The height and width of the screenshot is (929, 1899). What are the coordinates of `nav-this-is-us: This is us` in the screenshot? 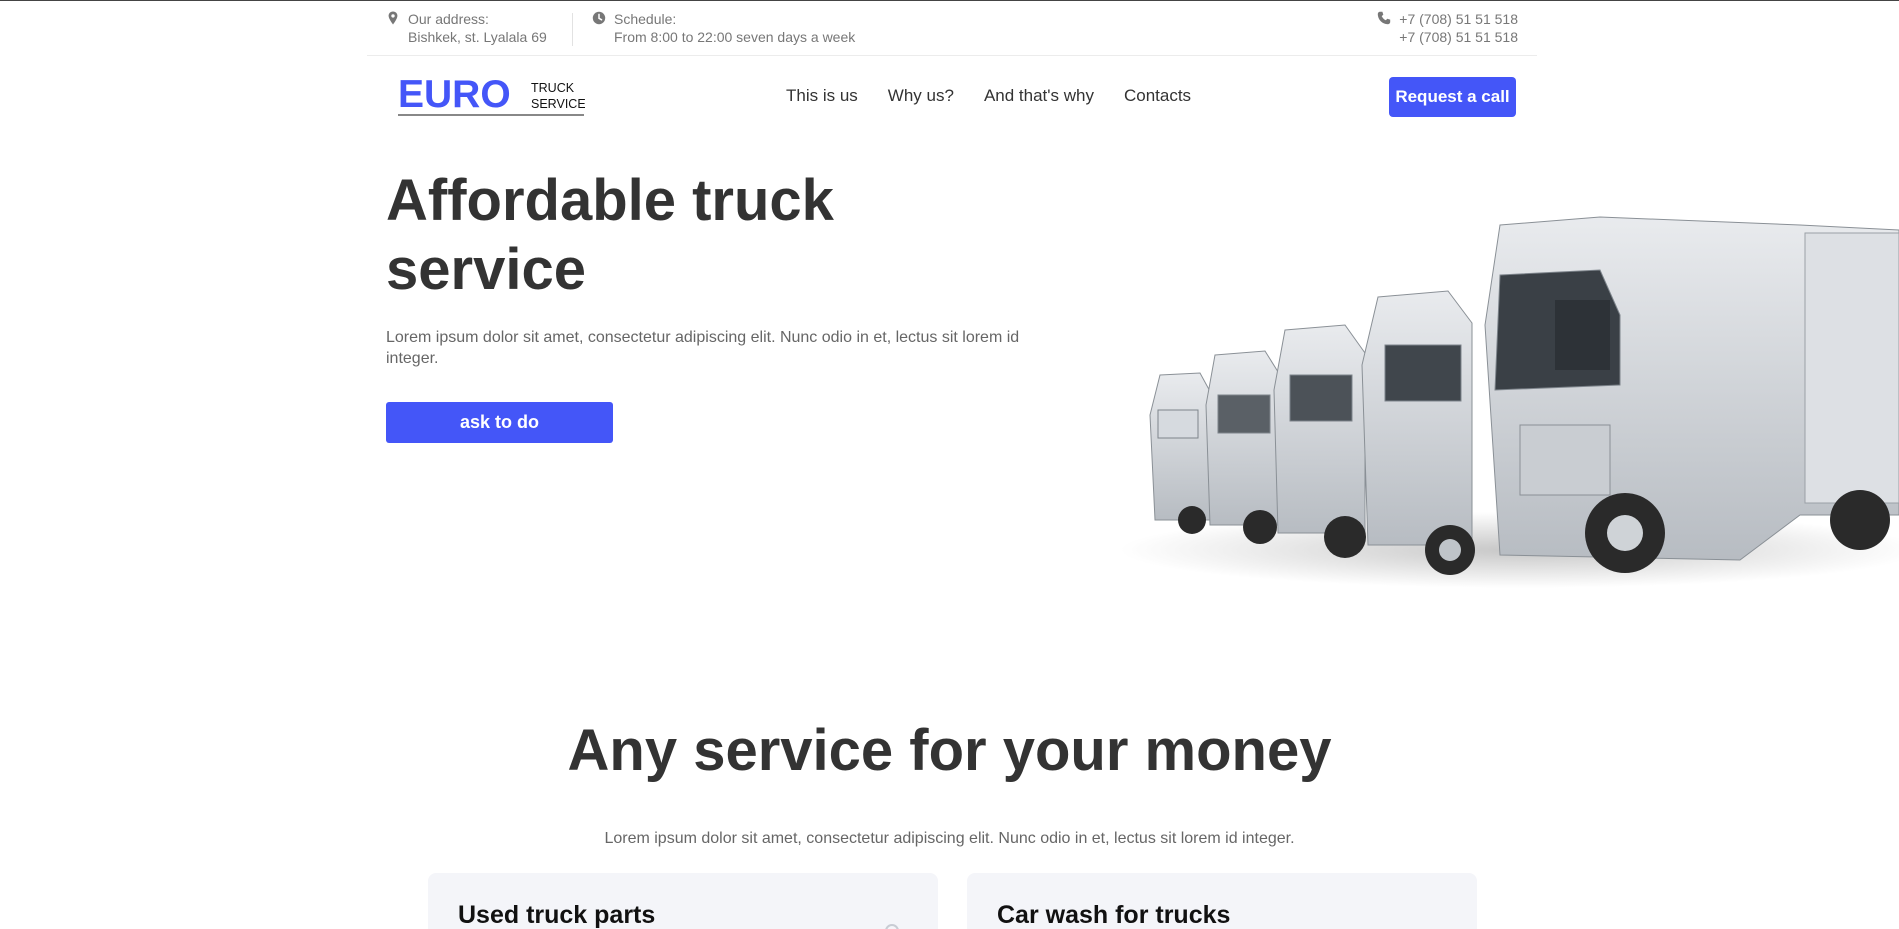 It's located at (822, 96).